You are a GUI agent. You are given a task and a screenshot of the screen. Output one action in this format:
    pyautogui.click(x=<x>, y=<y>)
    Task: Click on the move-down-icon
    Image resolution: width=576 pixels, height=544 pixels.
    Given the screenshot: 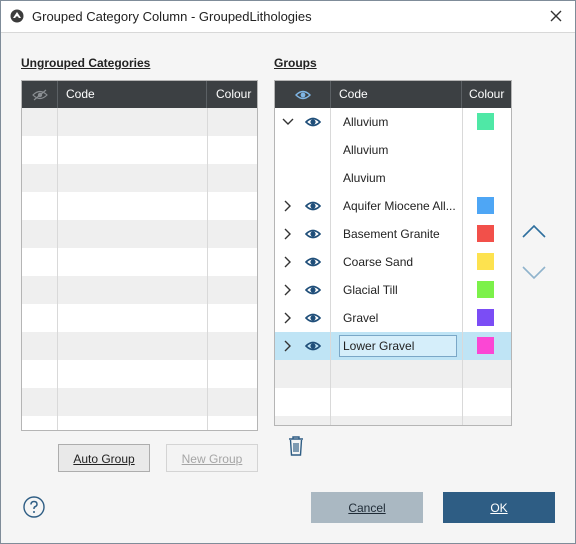 What is the action you would take?
    pyautogui.click(x=534, y=273)
    